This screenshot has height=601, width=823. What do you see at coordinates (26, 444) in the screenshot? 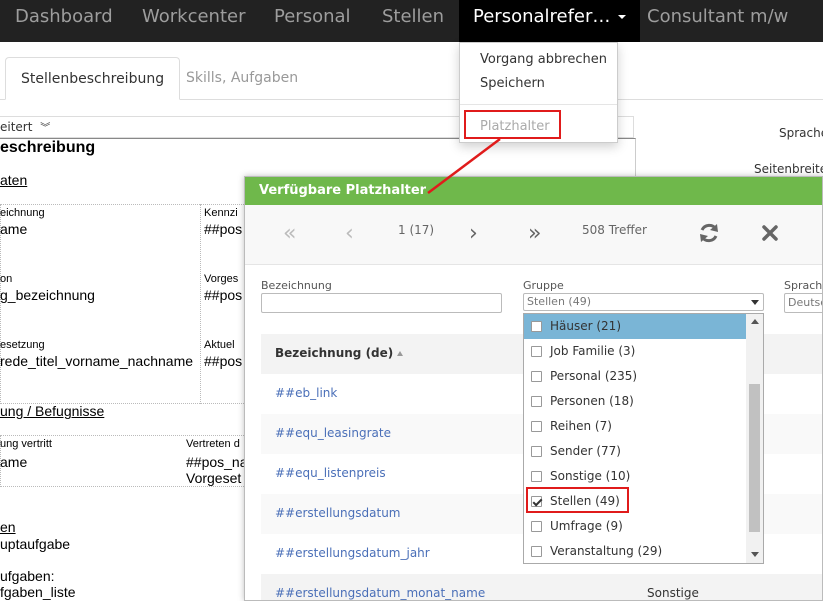
I see `cell-label: ung vertritt` at bounding box center [26, 444].